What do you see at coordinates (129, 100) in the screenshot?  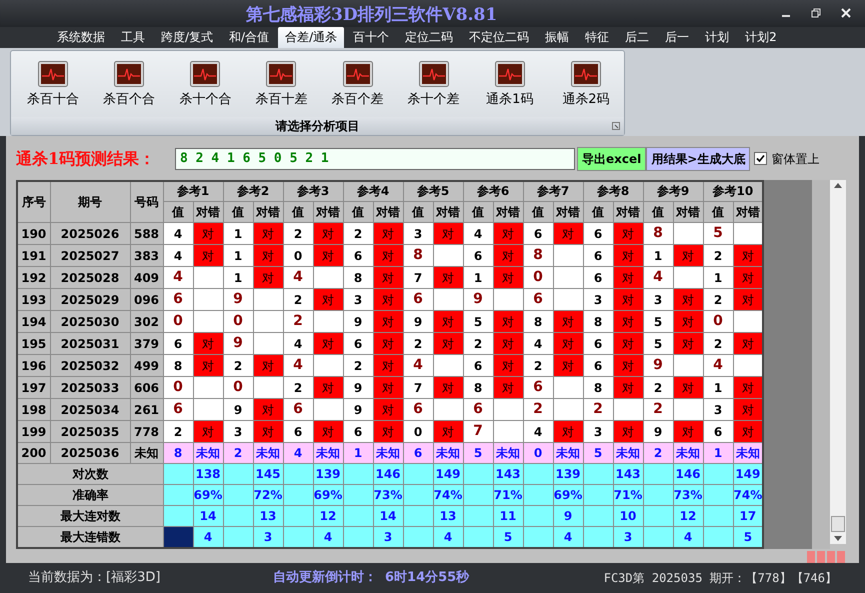 I see `analysis-button: 杀百个合` at bounding box center [129, 100].